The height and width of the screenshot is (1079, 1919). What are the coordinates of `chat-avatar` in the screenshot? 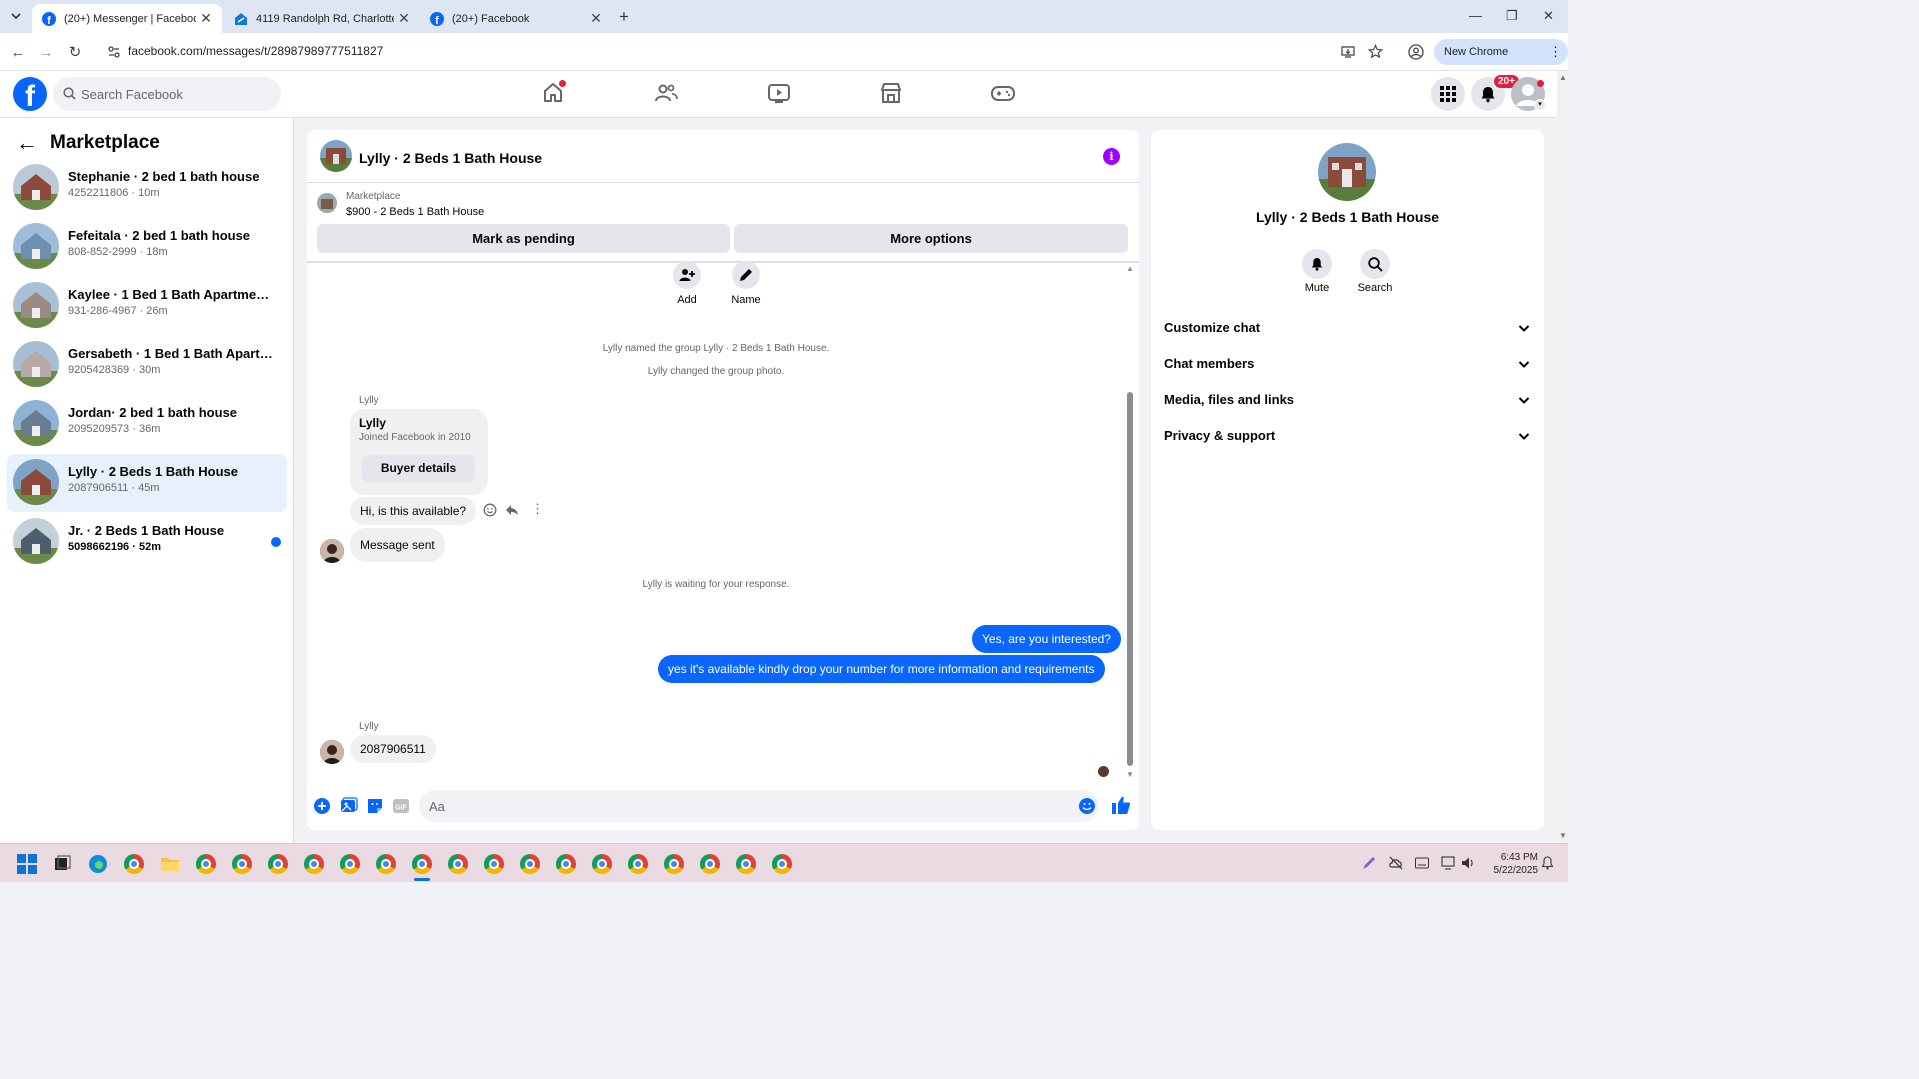 It's located at (336, 156).